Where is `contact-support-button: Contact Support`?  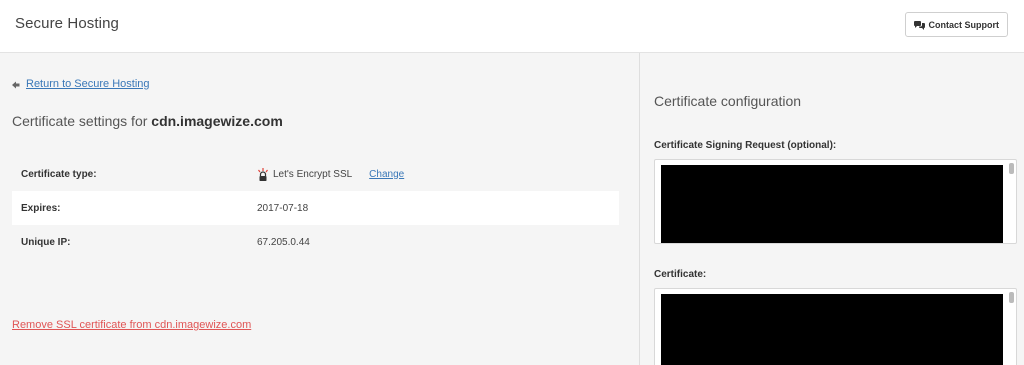 contact-support-button: Contact Support is located at coordinates (956, 24).